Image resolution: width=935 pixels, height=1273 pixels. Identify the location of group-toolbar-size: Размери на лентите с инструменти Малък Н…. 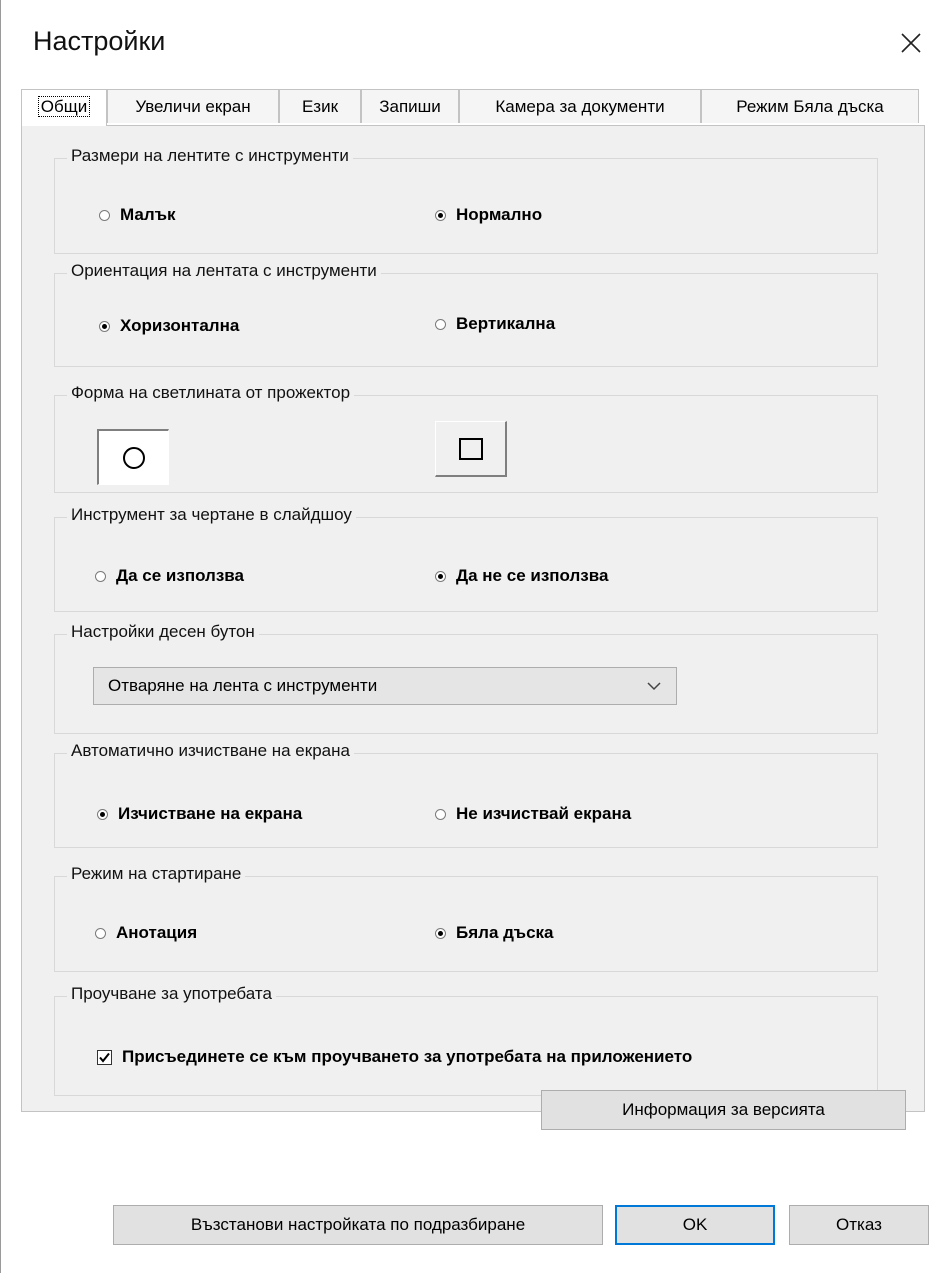
(466, 200).